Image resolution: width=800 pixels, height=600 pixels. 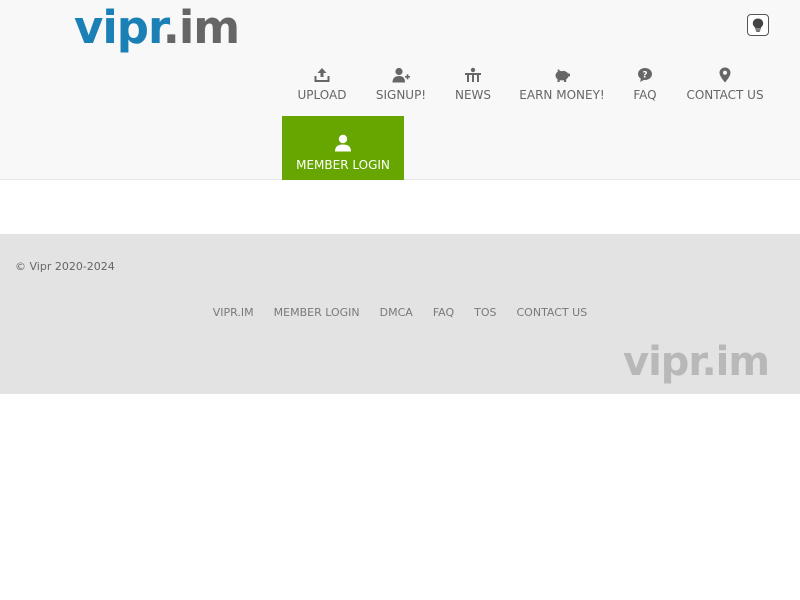 I want to click on nav-upload: UPLOAD, so click(x=322, y=86).